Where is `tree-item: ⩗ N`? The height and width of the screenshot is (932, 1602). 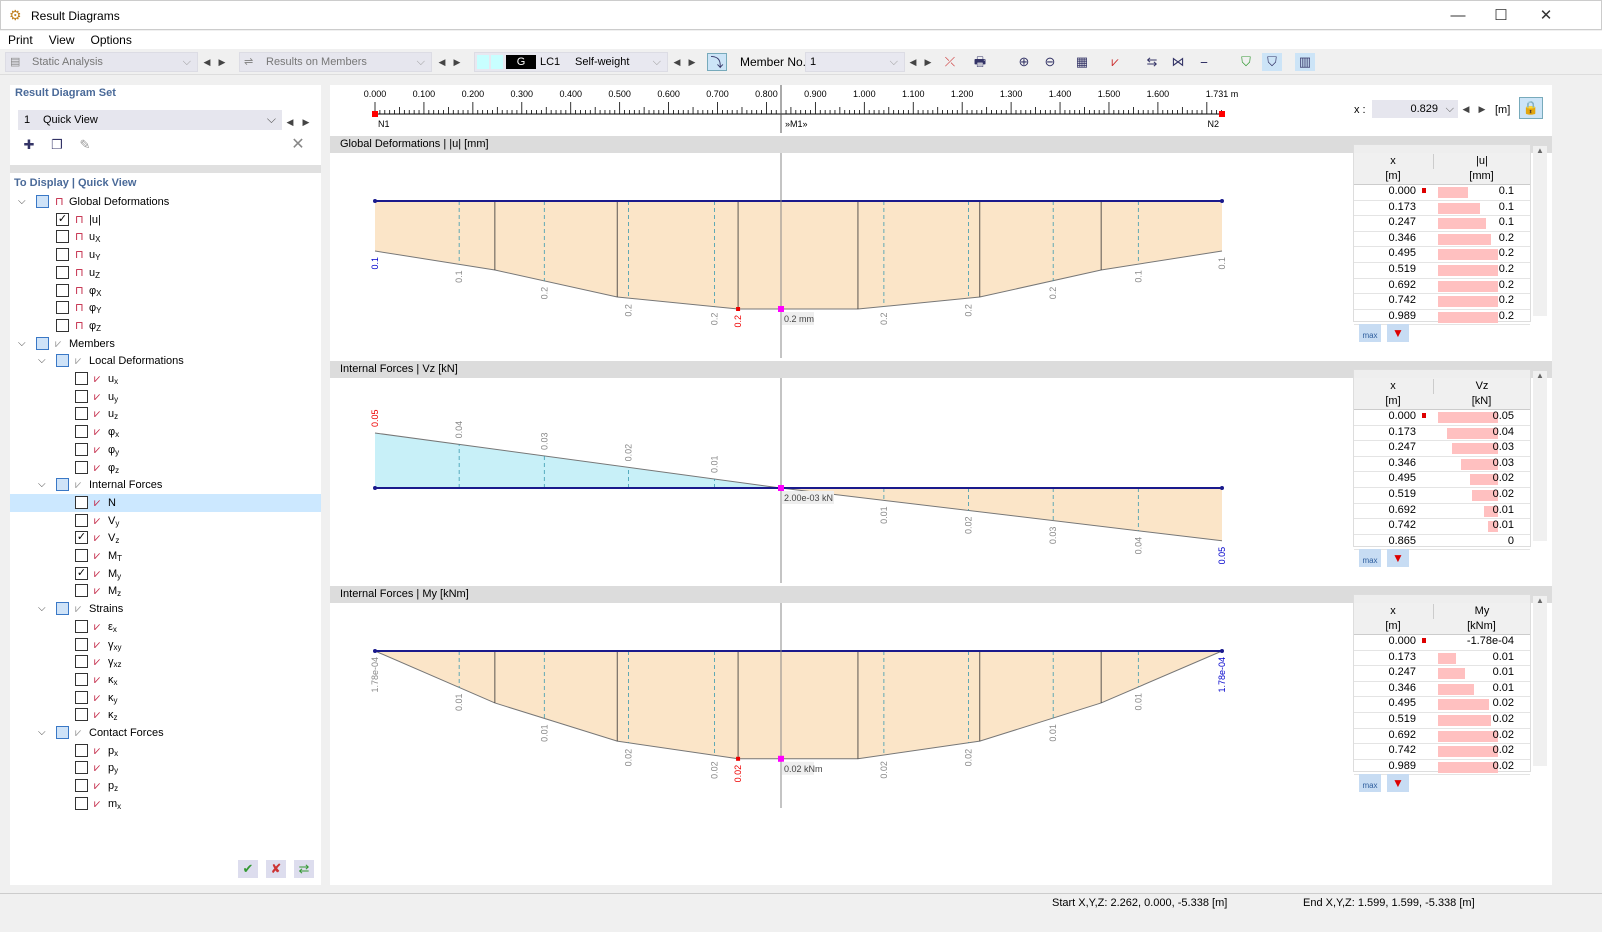
tree-item: ⩗ N is located at coordinates (165, 502).